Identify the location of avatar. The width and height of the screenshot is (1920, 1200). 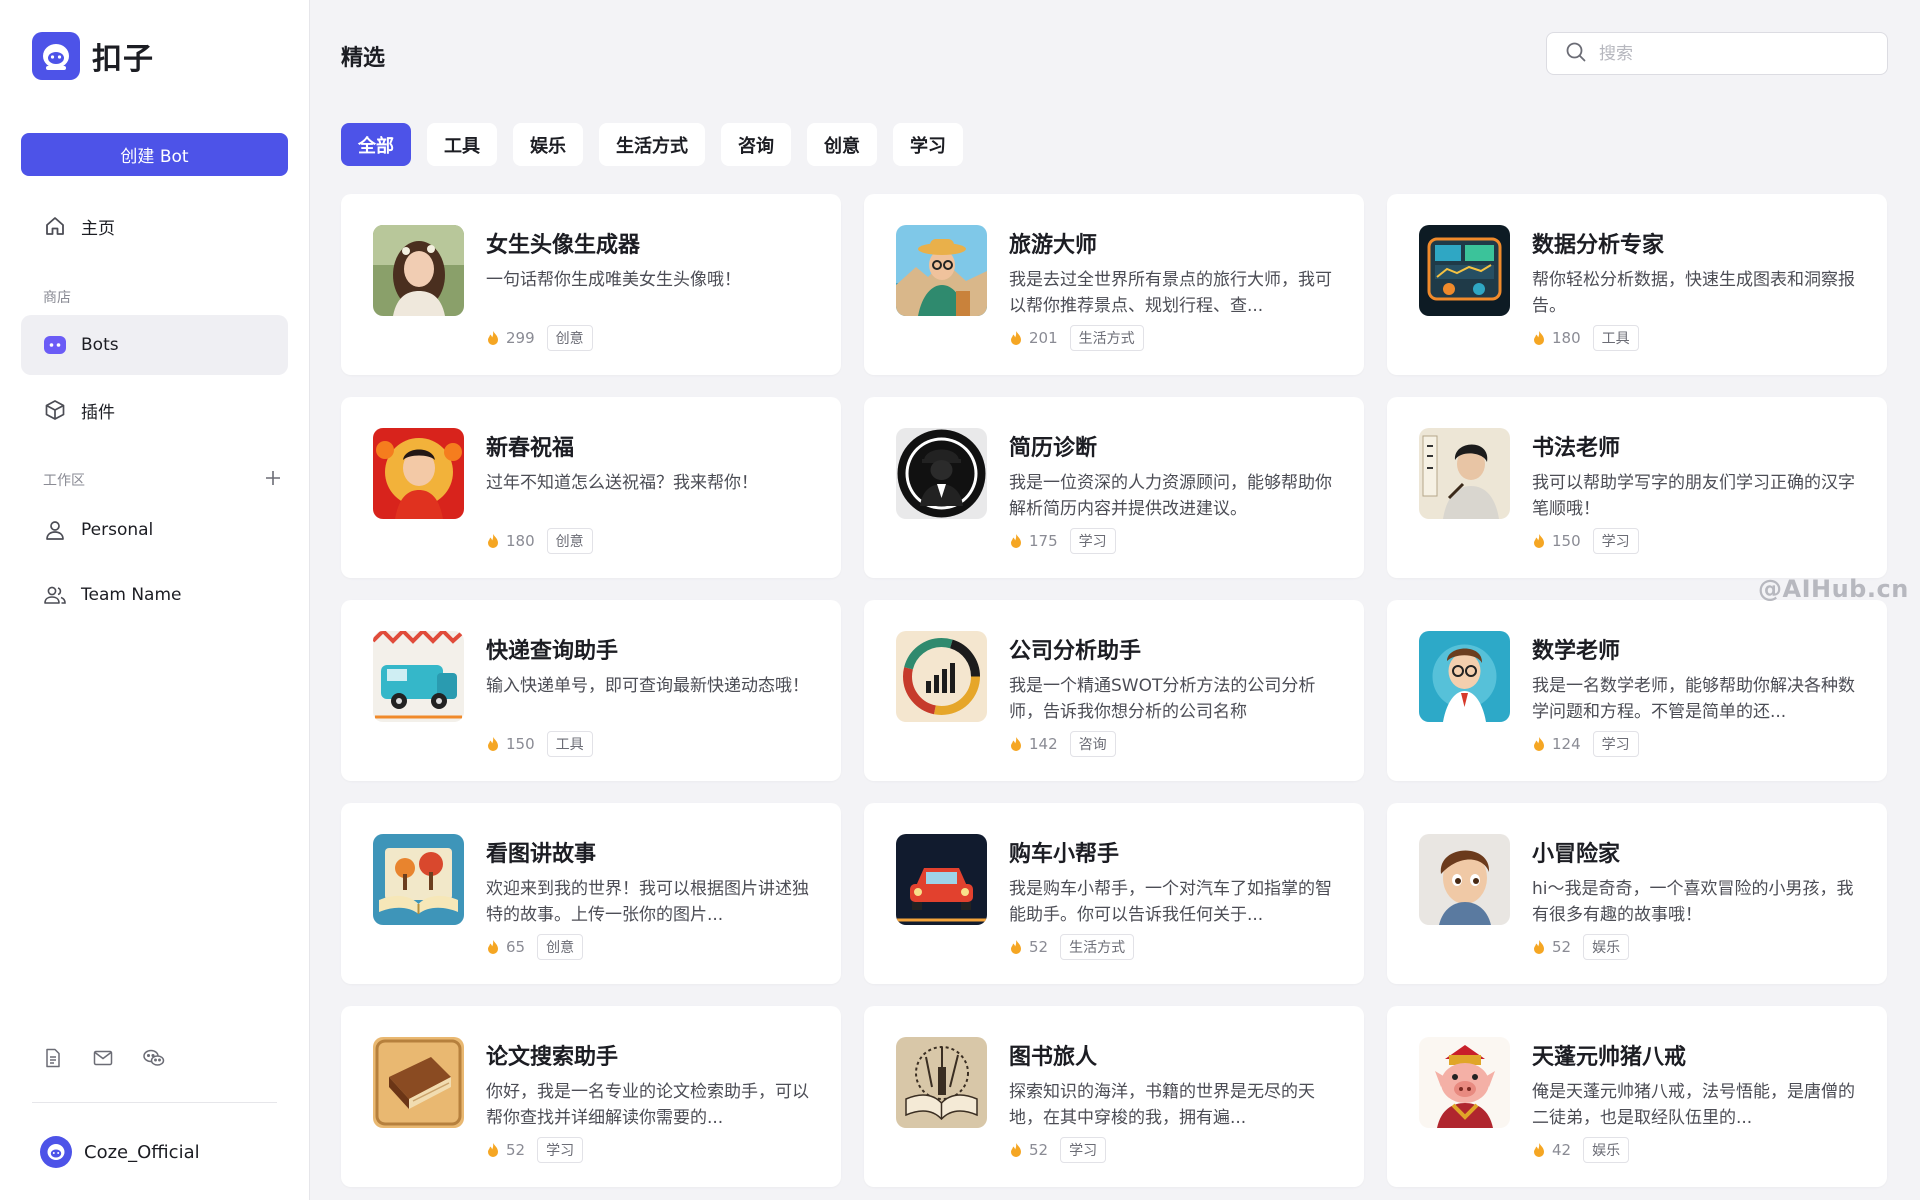
(56, 1152).